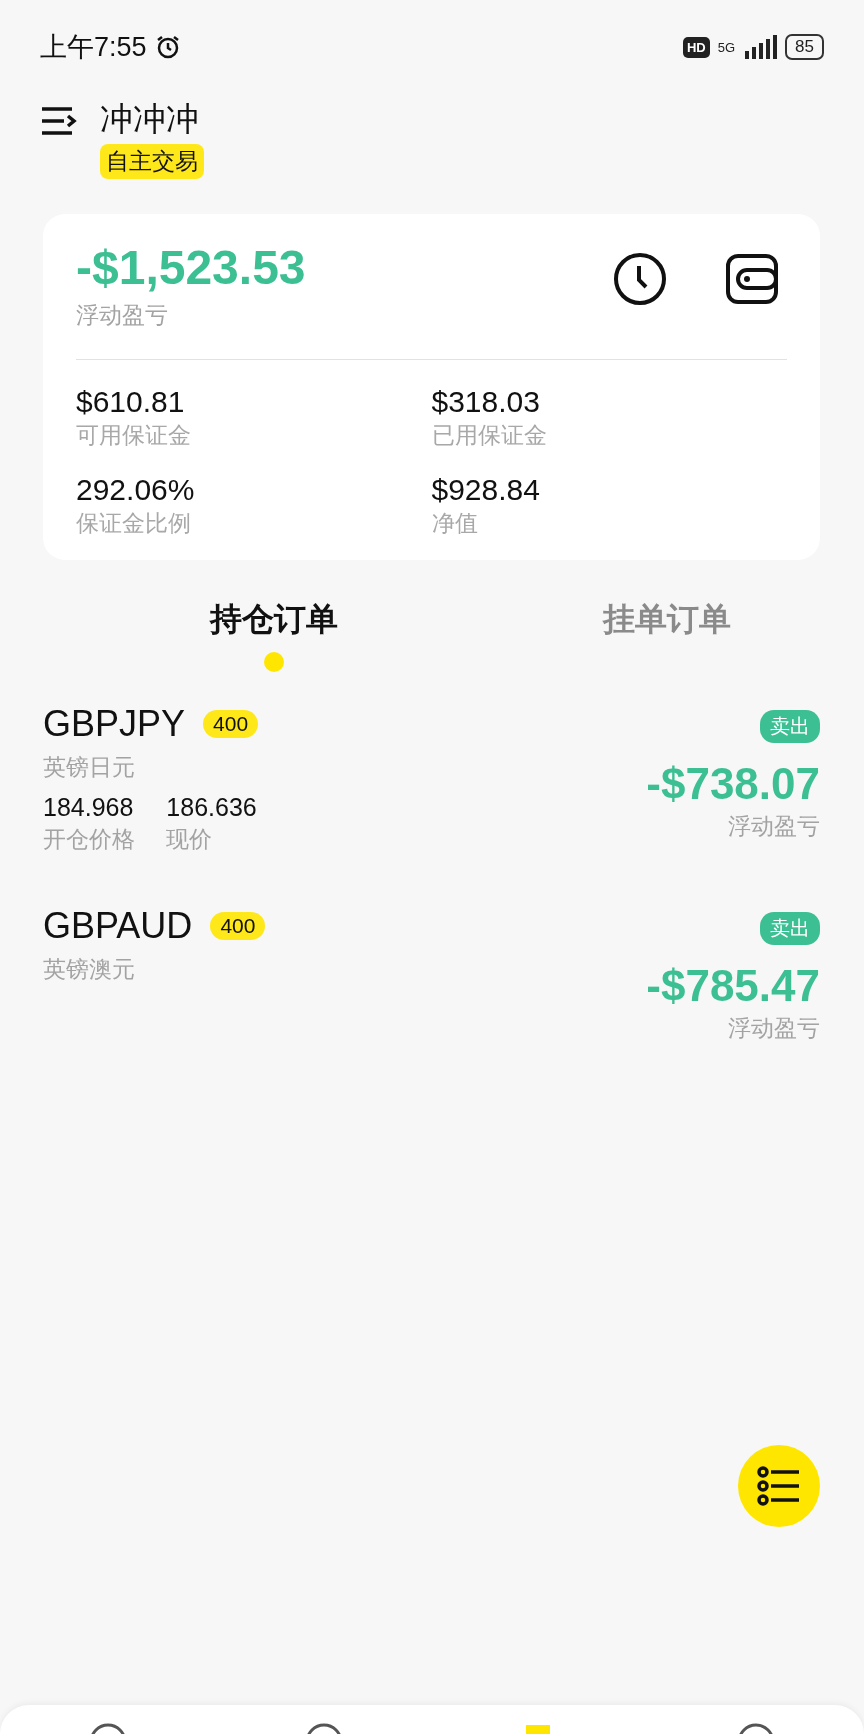 The height and width of the screenshot is (1734, 864). I want to click on menu-button, so click(59, 121).